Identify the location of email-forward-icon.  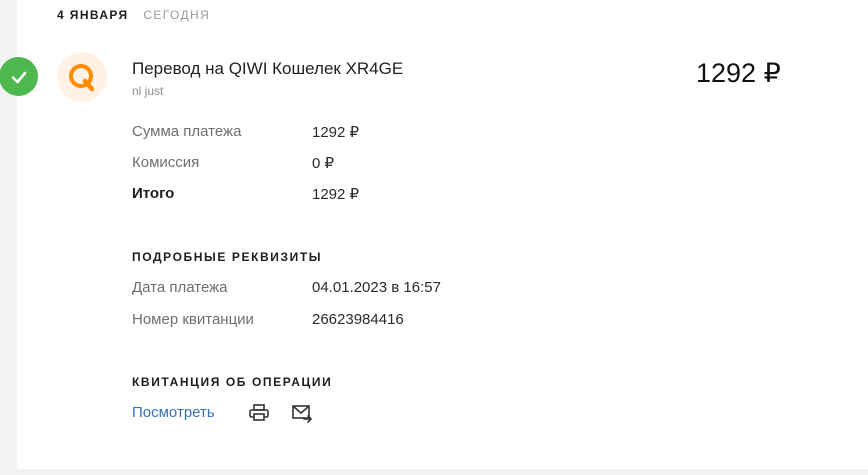
(302, 413).